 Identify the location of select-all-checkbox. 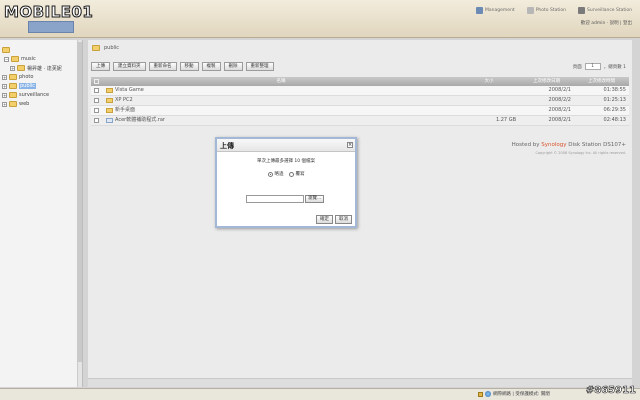
(96, 81).